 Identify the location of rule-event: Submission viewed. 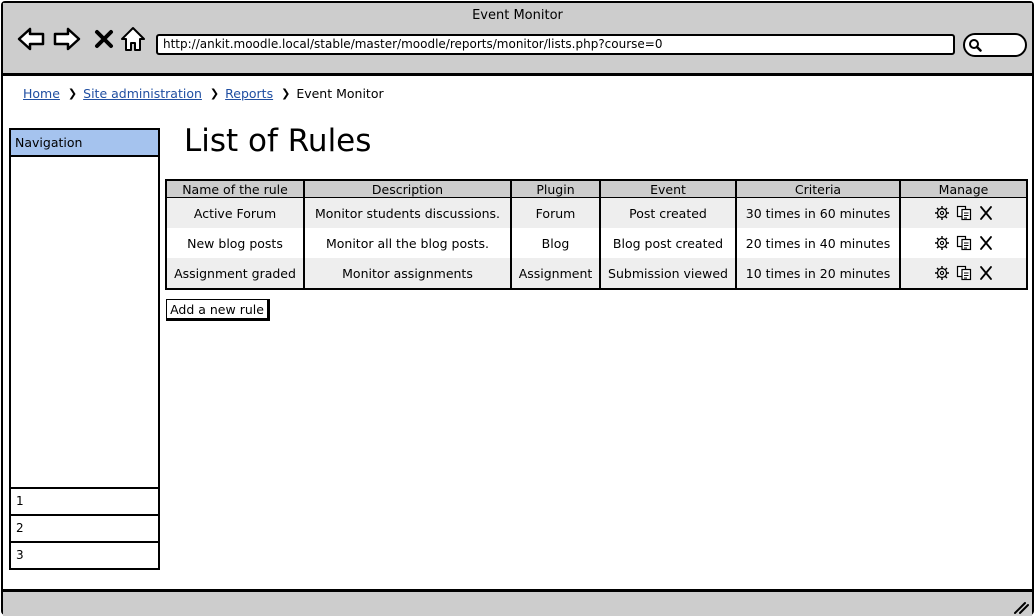
(667, 273).